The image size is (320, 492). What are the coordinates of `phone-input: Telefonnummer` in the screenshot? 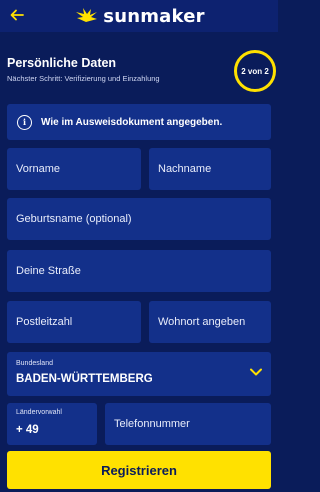 It's located at (188, 424).